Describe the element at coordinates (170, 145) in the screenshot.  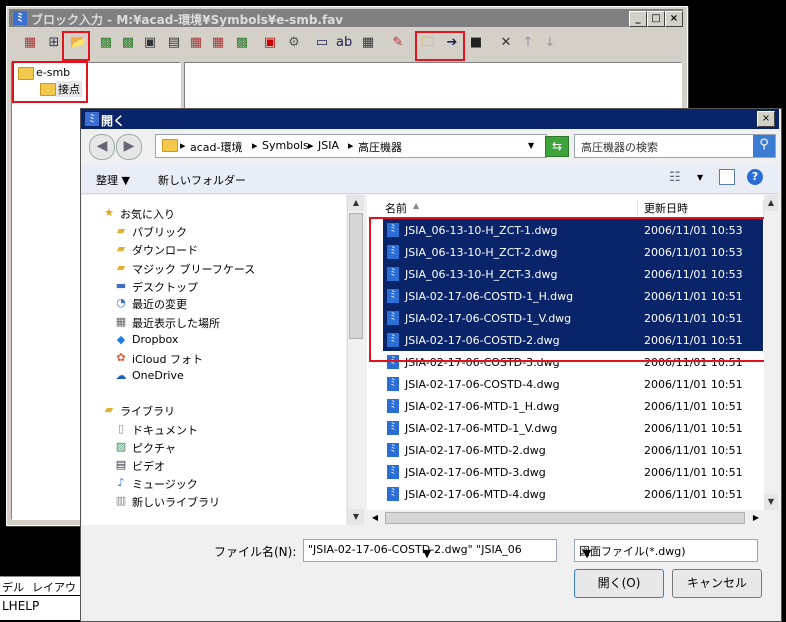
I see `folder-icon` at that location.